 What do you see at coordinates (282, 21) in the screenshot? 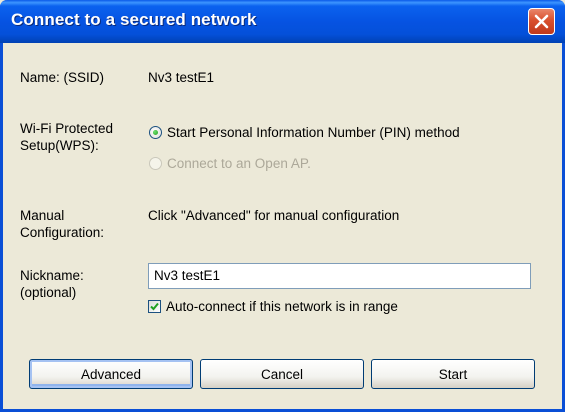
I see `title-bar: Connect to a secured network` at bounding box center [282, 21].